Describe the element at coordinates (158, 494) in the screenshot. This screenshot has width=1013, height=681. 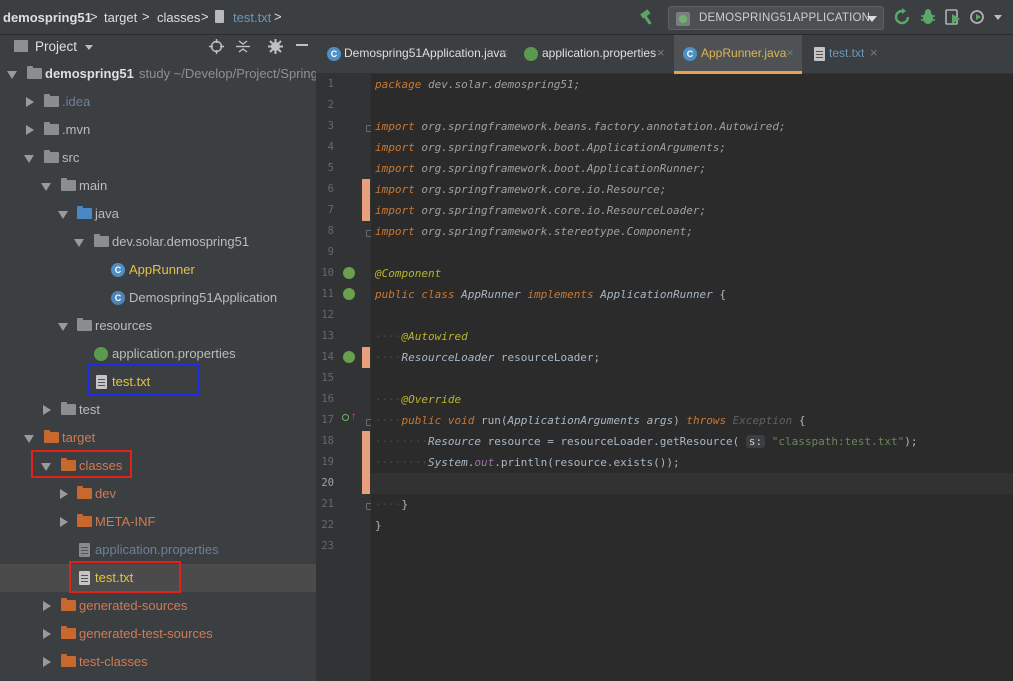
I see `tree-item-dev: dev` at that location.